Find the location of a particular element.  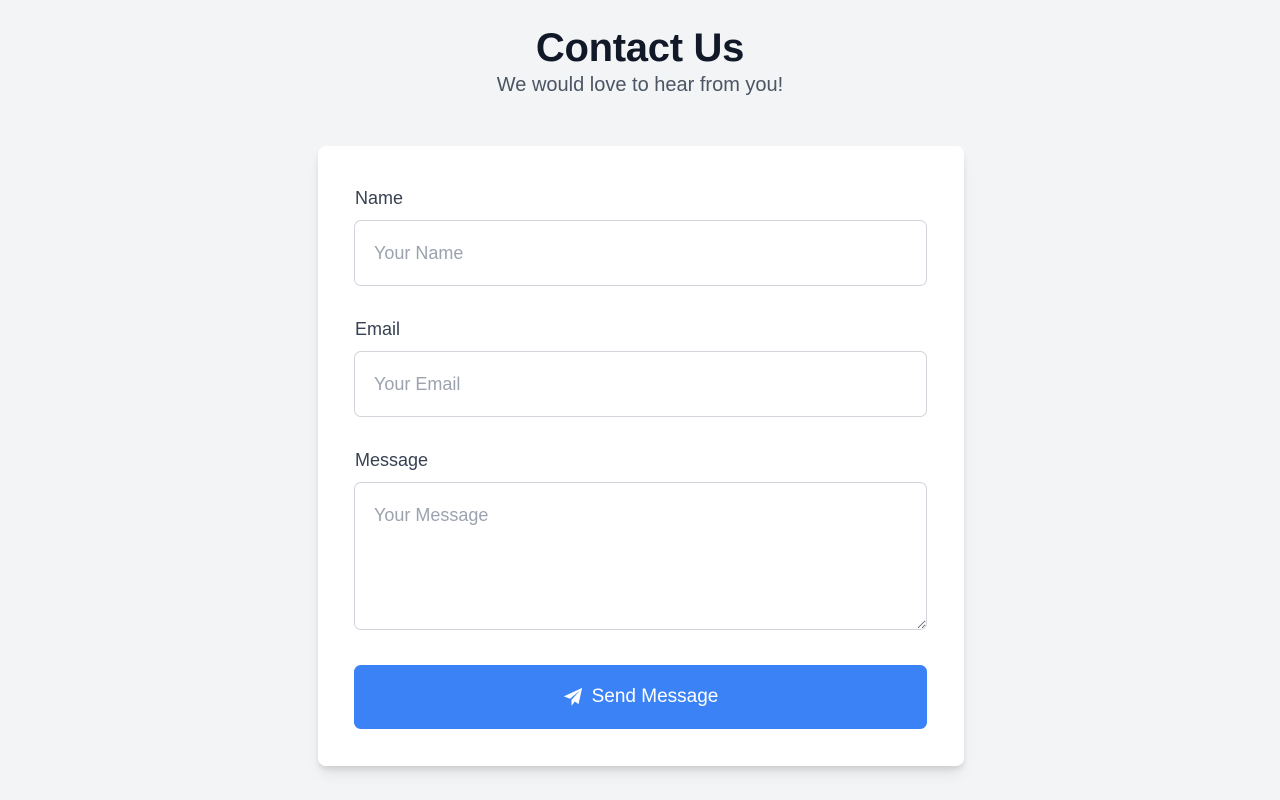

name-input is located at coordinates (640, 253).